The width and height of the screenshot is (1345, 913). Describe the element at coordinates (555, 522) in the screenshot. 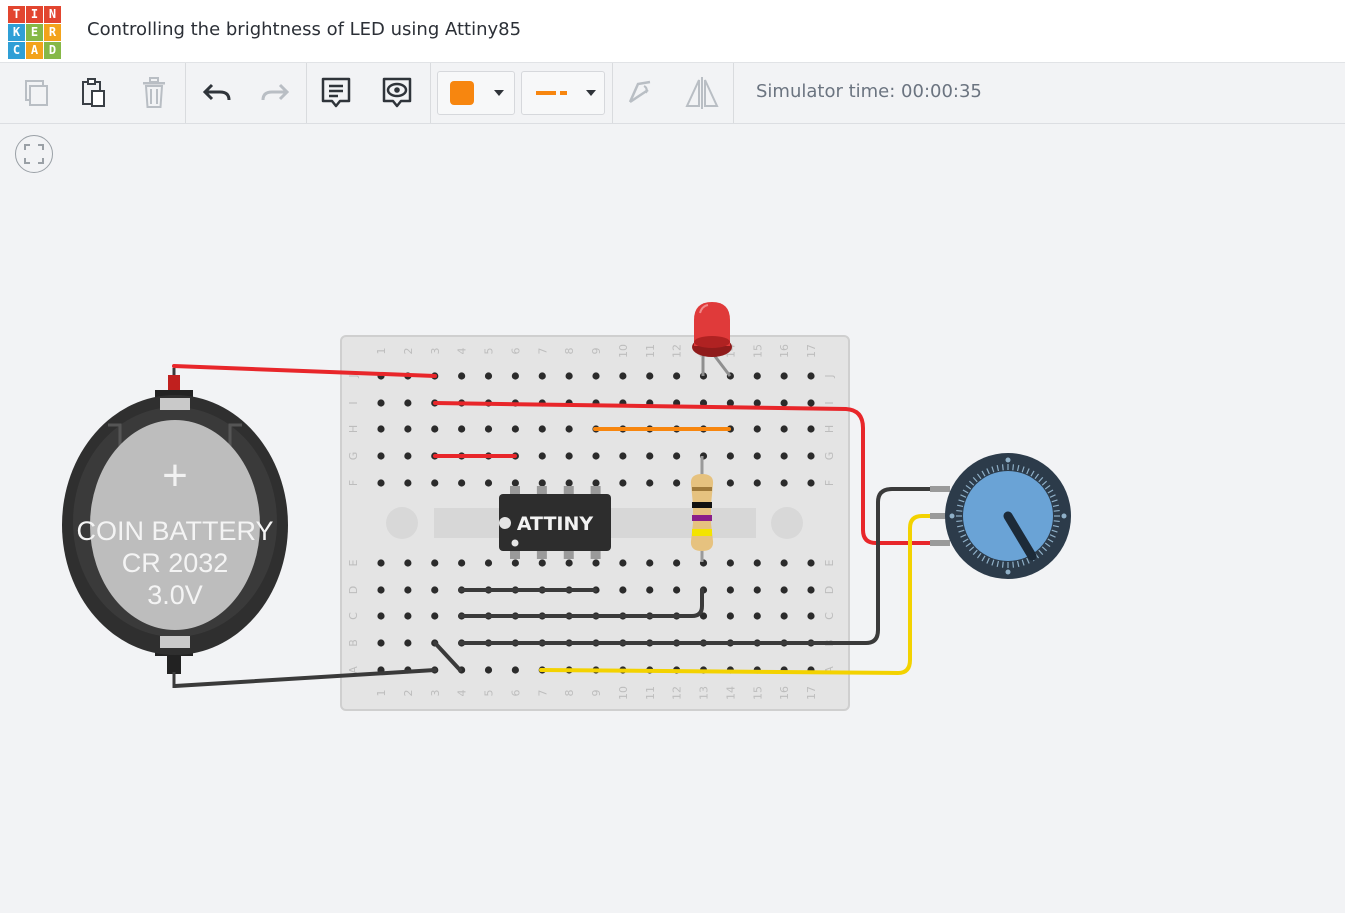

I see `attiny-chip: ATTINY` at that location.